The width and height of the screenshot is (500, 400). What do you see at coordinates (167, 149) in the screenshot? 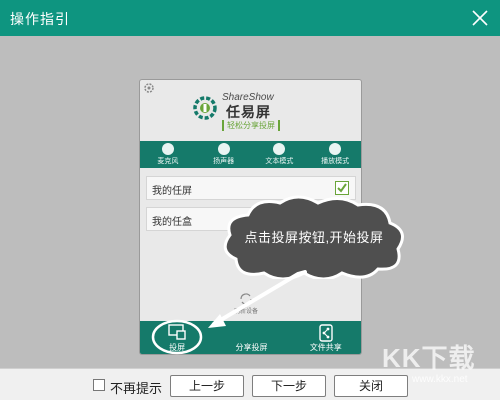
I see `microphone-icon` at bounding box center [167, 149].